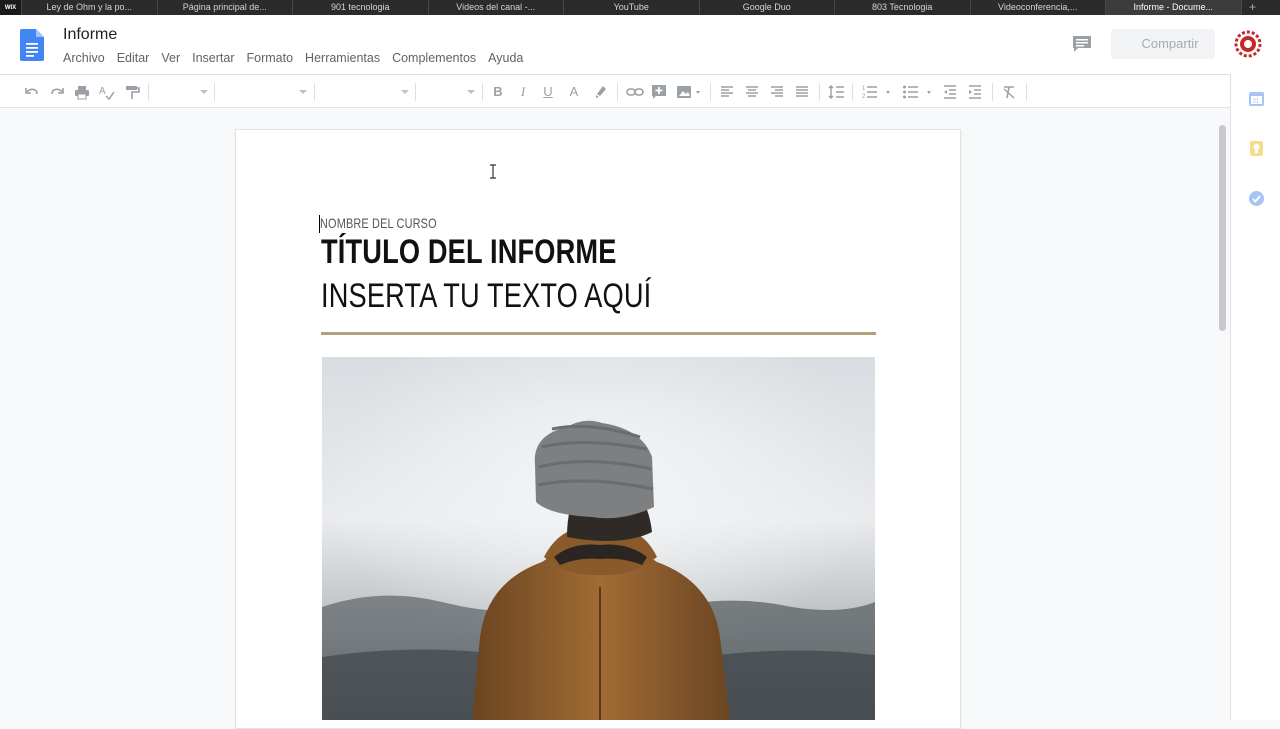 The height and width of the screenshot is (729, 1280). Describe the element at coordinates (615, 91) in the screenshot. I see `formatting-toolbar: A B I U A 12` at that location.